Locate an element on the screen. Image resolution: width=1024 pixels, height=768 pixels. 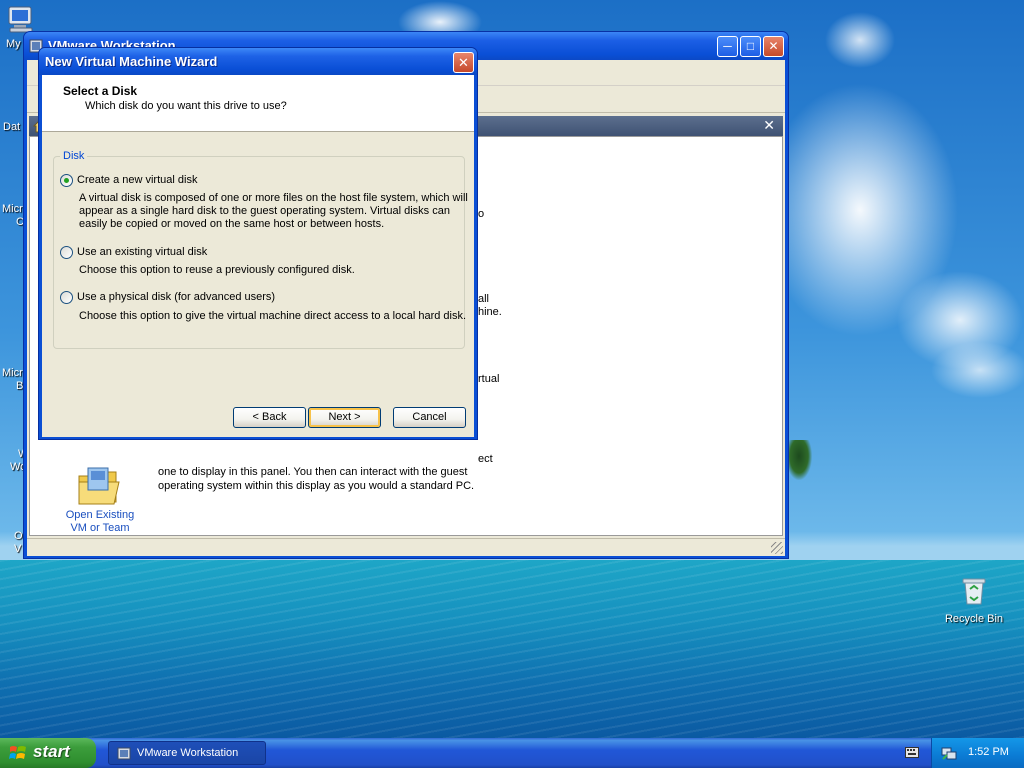
desktop-icon-recycle-bin: Recycle Bin is located at coordinates (974, 600).